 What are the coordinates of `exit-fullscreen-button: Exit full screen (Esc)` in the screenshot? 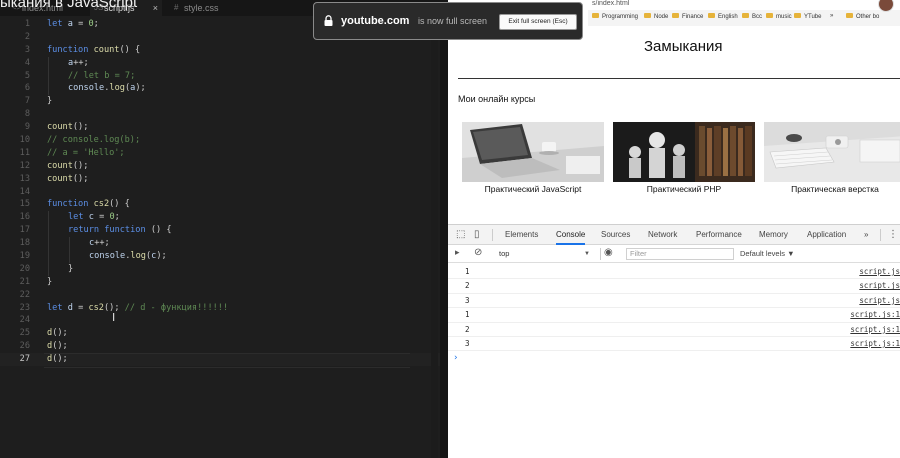 It's located at (538, 22).